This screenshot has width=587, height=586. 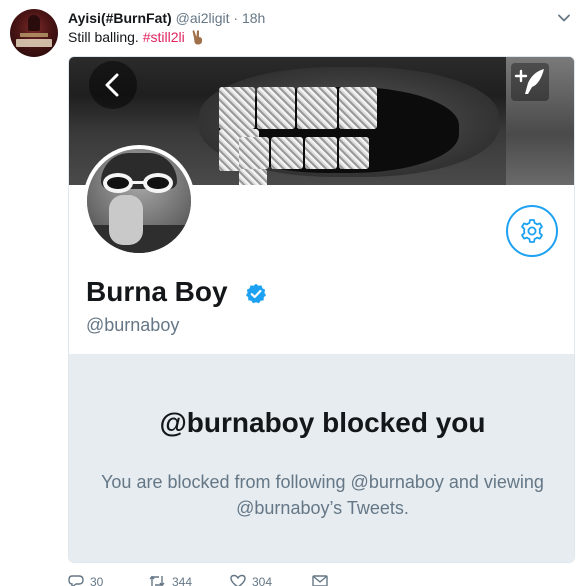 I want to click on direct-message-button, so click(x=323, y=580).